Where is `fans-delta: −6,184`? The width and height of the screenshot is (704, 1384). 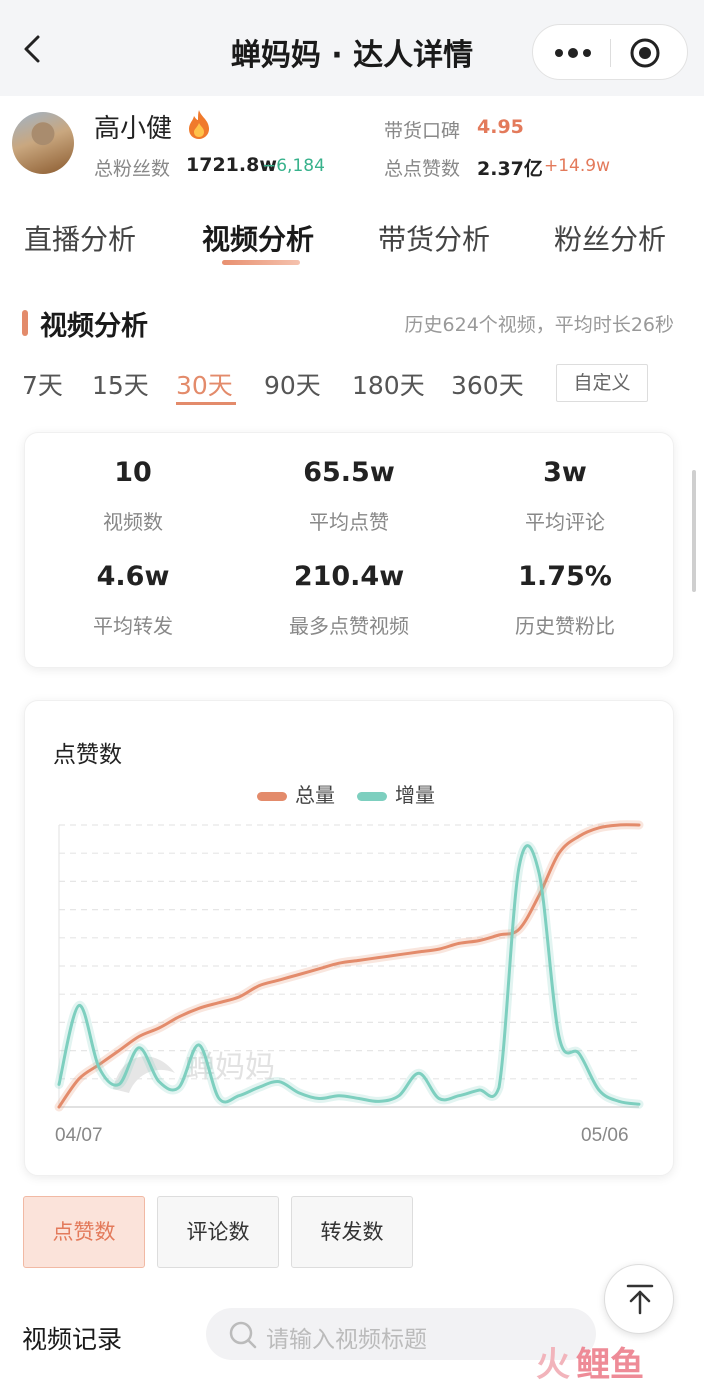 fans-delta: −6,184 is located at coordinates (293, 166).